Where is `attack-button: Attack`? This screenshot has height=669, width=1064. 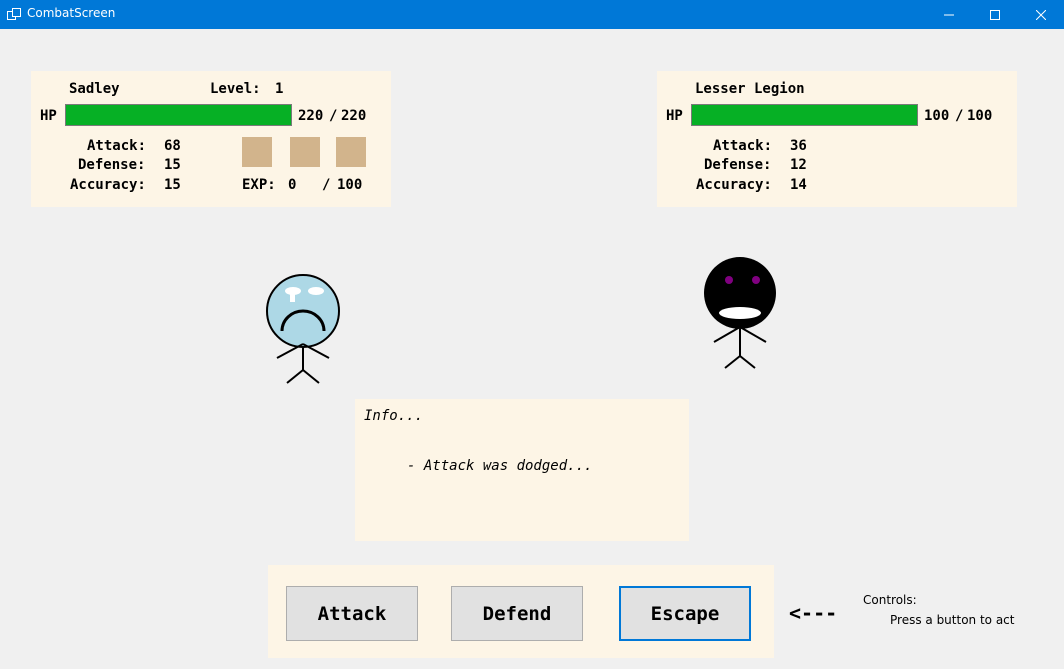 attack-button: Attack is located at coordinates (352, 613).